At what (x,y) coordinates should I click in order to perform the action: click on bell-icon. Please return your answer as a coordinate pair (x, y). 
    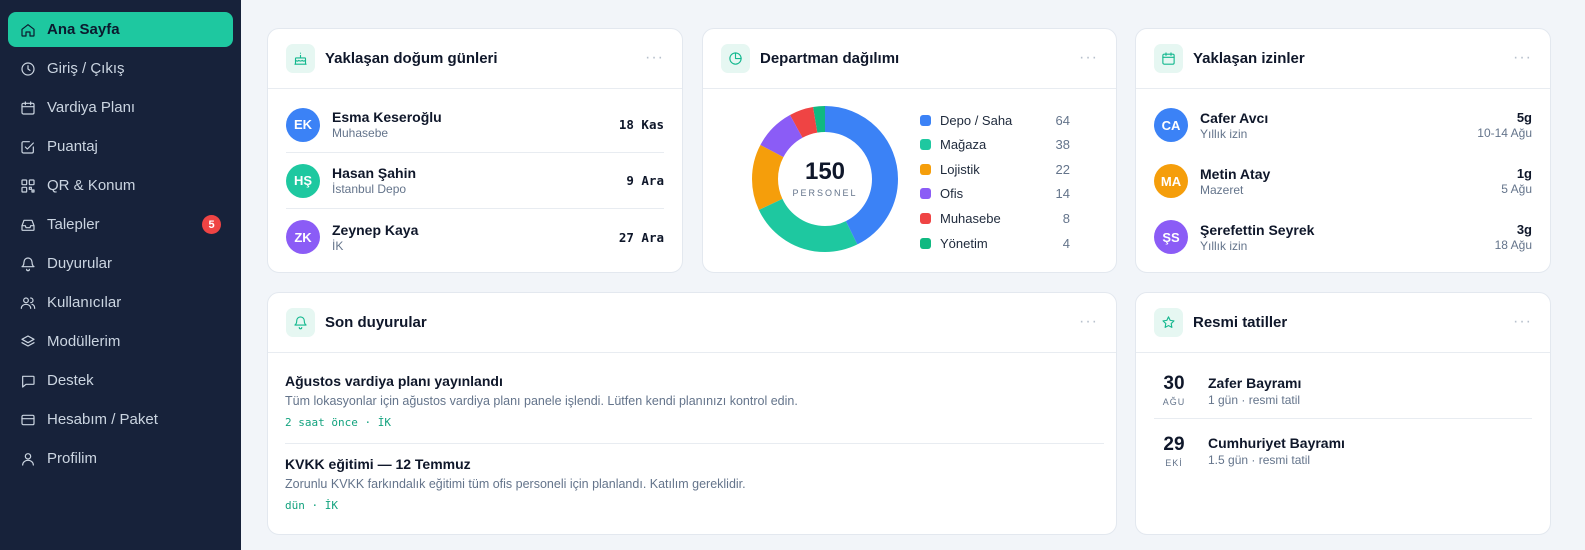
    Looking at the image, I should click on (300, 322).